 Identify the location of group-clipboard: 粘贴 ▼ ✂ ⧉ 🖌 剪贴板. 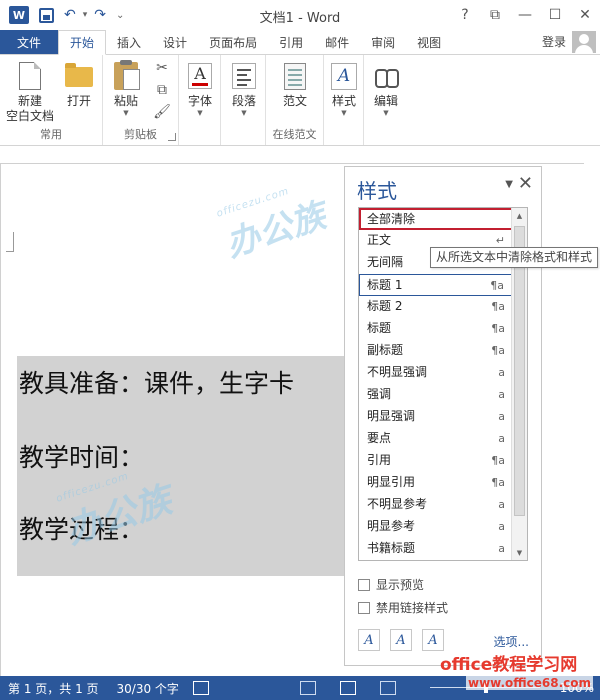
(141, 100).